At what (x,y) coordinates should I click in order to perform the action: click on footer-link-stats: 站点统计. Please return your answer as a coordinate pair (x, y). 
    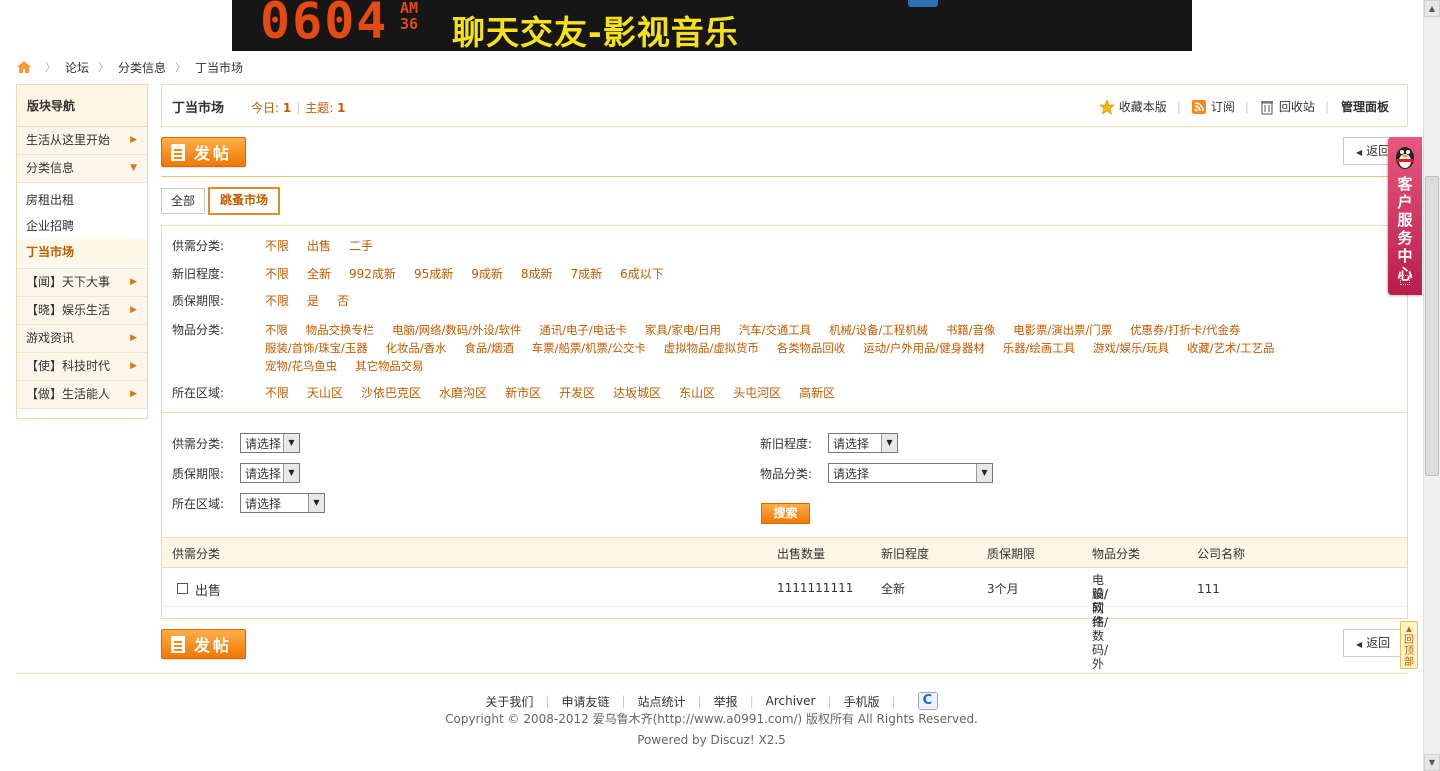
    Looking at the image, I should click on (662, 701).